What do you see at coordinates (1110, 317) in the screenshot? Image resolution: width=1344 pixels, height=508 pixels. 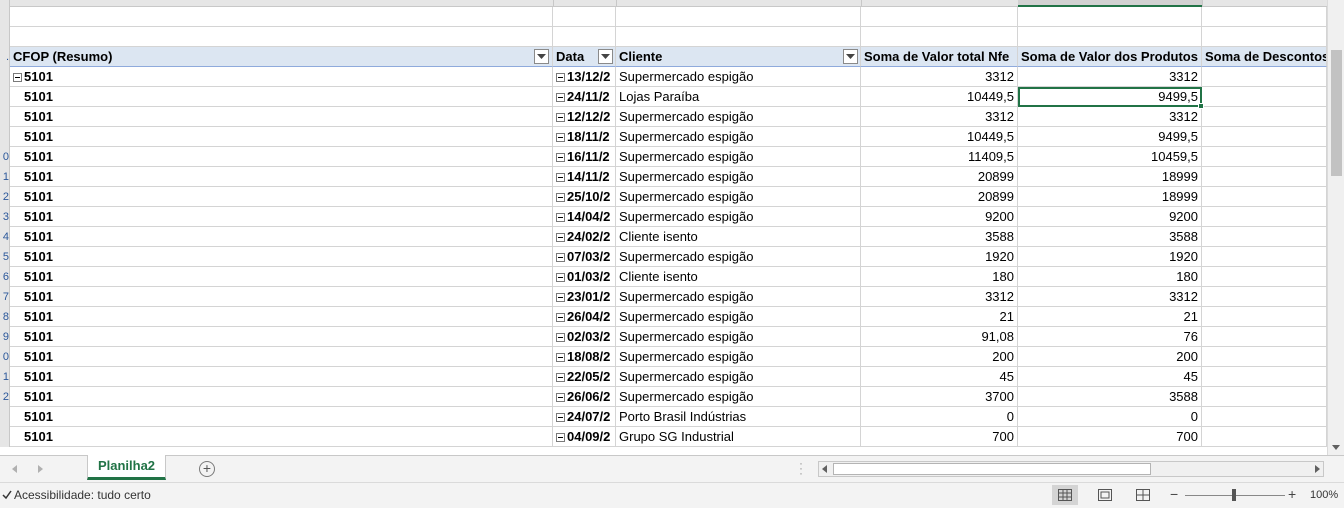 I see `cell-valor-produtos: 21` at bounding box center [1110, 317].